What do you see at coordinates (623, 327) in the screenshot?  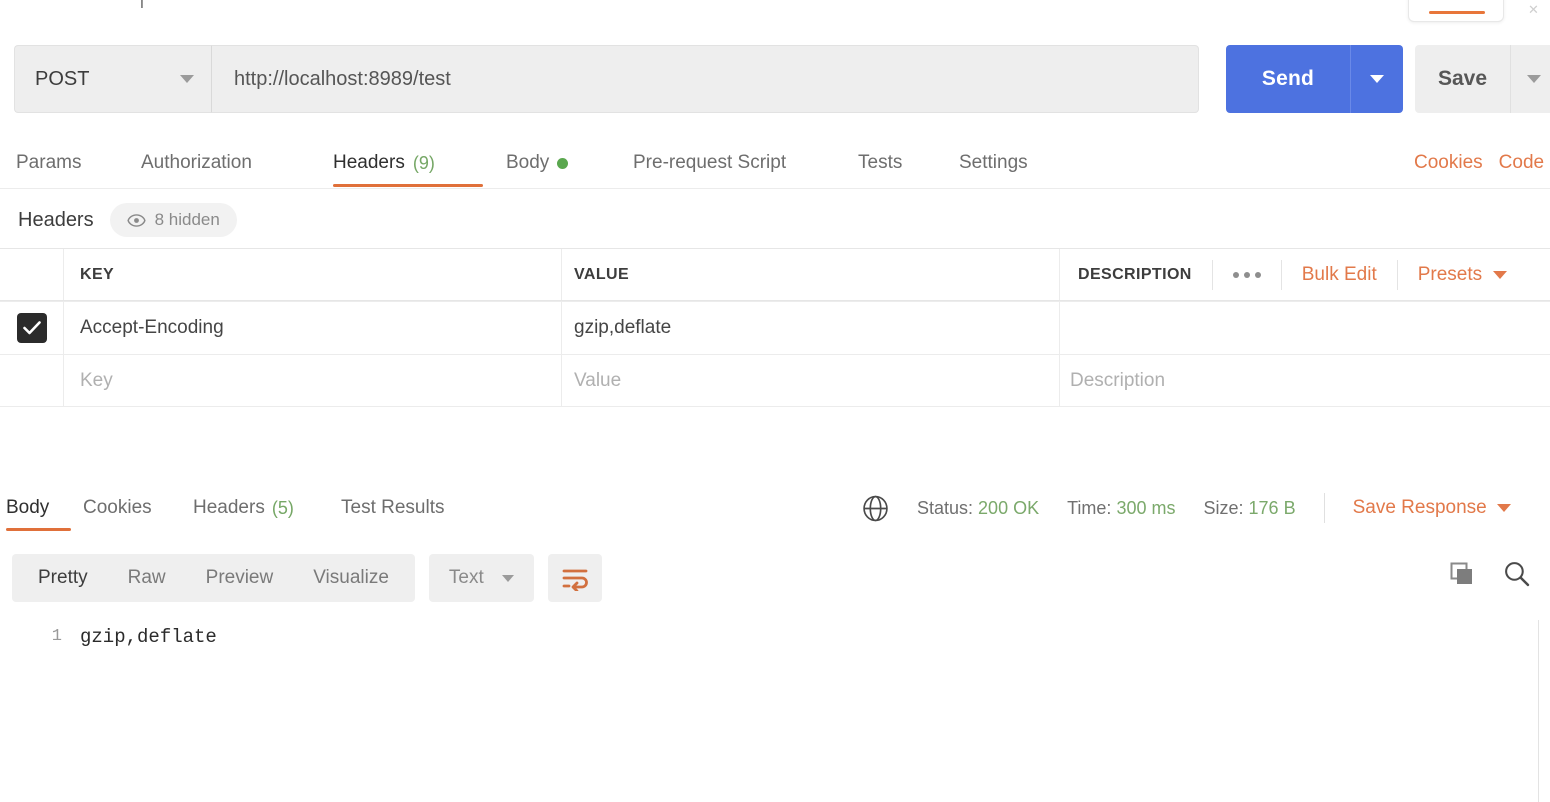 I see `row-value-value: gzip,deflate` at bounding box center [623, 327].